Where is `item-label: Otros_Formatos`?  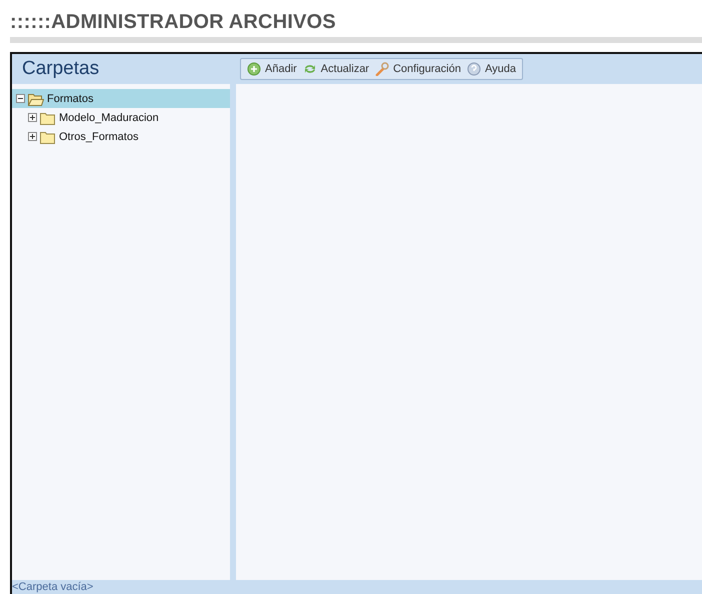
item-label: Otros_Formatos is located at coordinates (98, 136).